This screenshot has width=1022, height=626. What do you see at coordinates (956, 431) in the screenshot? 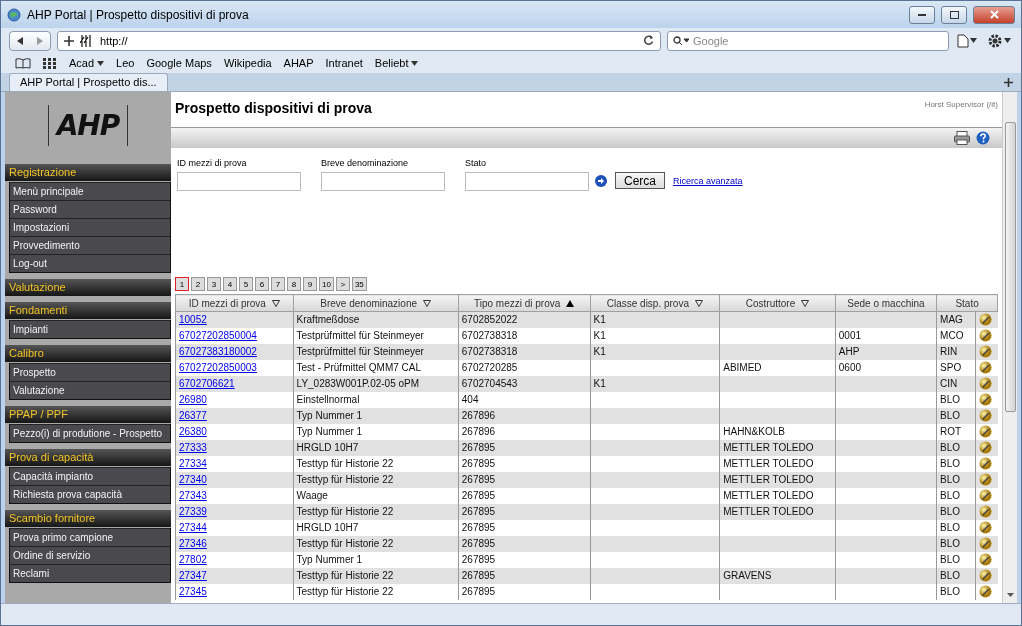
I see `table-cell: ROT` at bounding box center [956, 431].